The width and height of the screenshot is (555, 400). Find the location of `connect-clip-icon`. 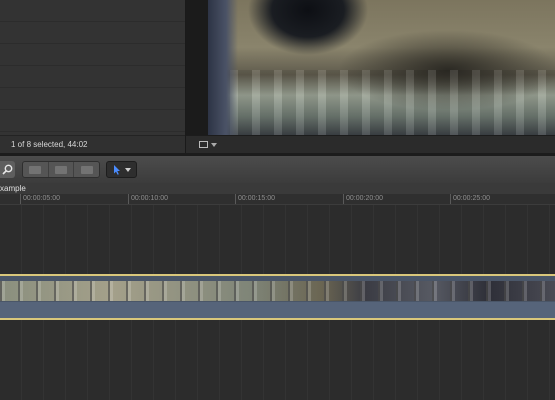

connect-clip-icon is located at coordinates (35, 169).